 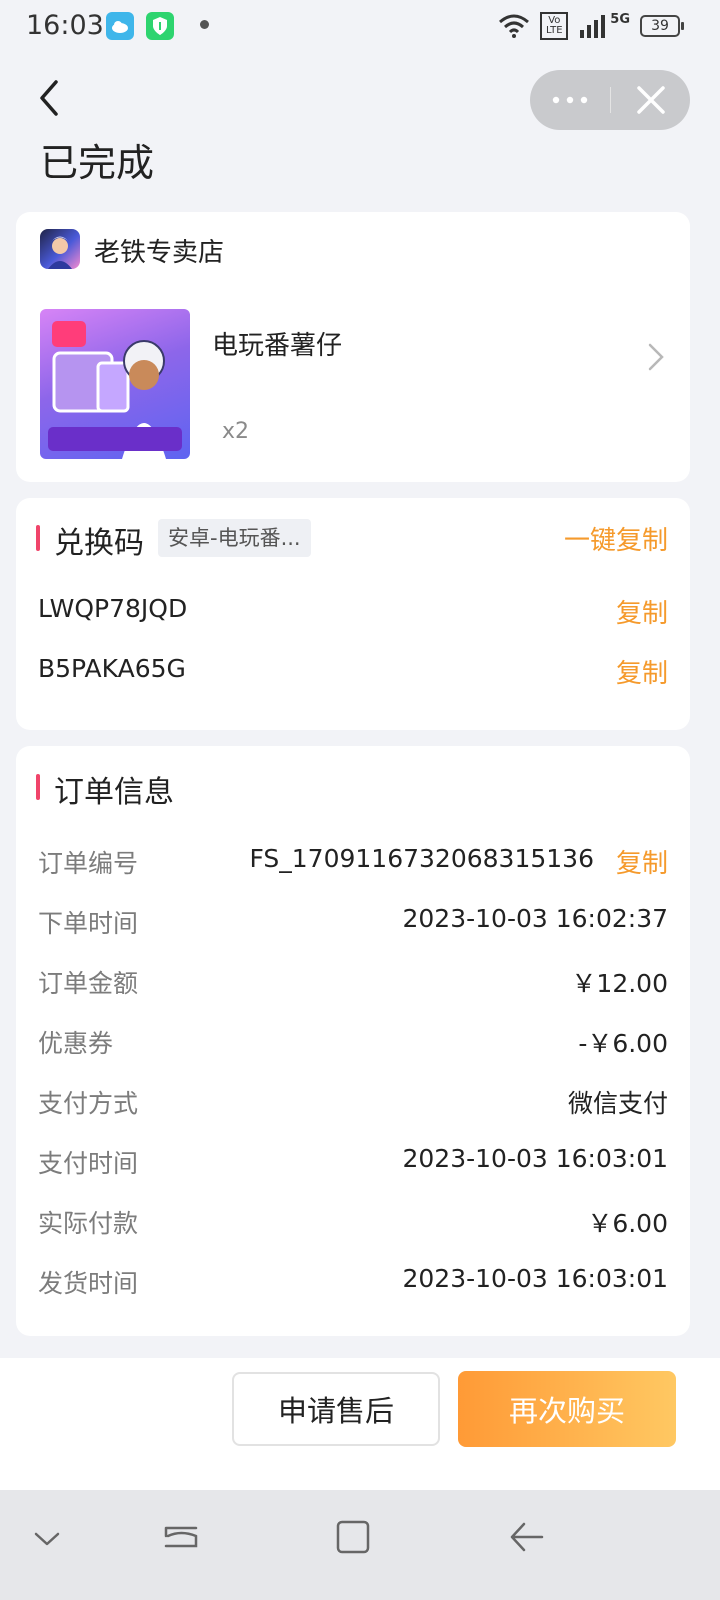 What do you see at coordinates (277, 343) in the screenshot?
I see `product-name: 电玩番薯仔` at bounding box center [277, 343].